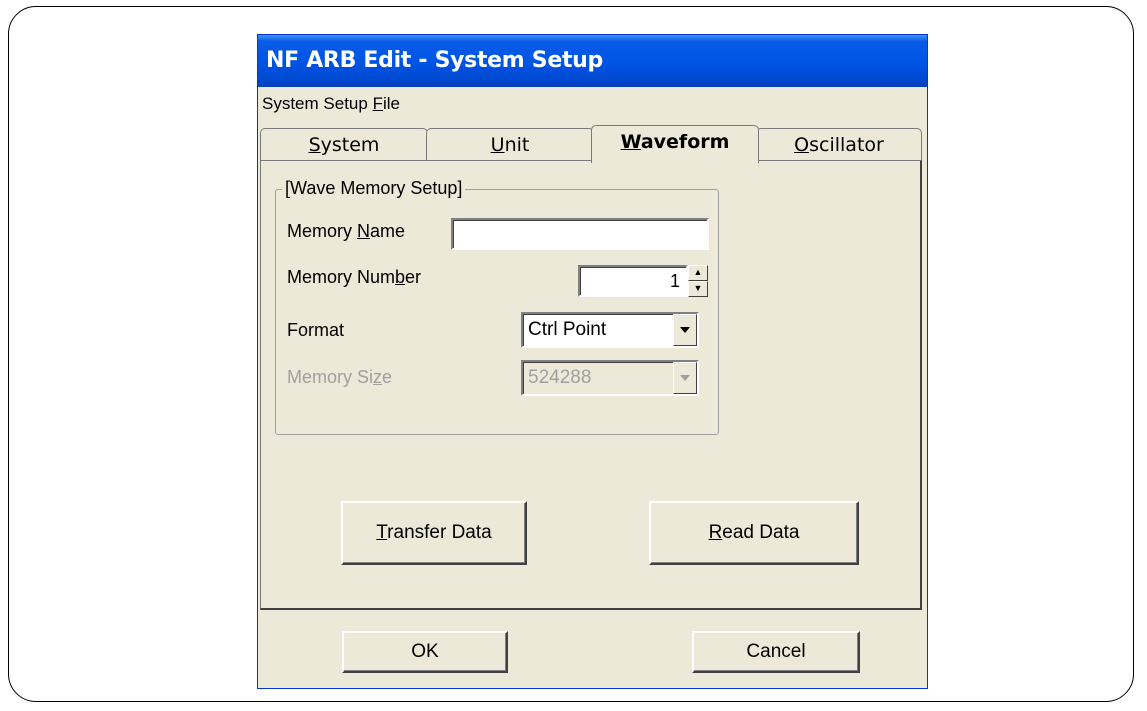  I want to click on tab-strip: System Unit Waveform Oscillator, so click(592, 144).